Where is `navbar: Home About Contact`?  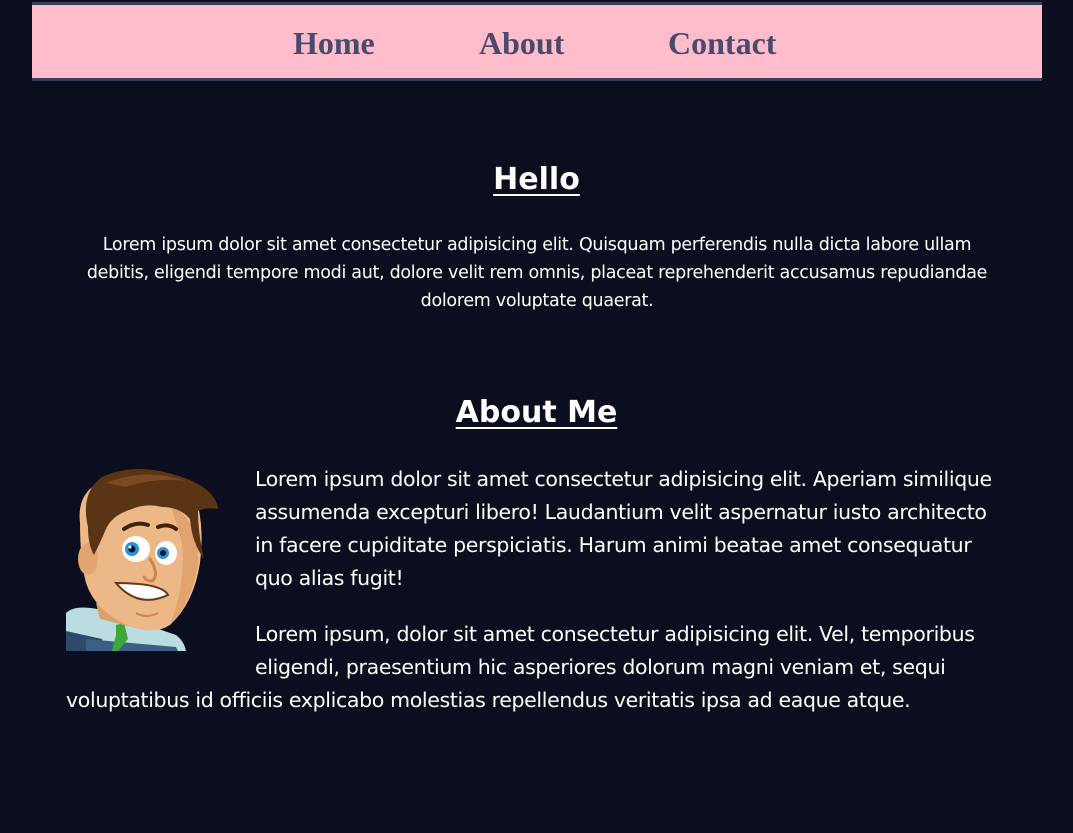
navbar: Home About Contact is located at coordinates (537, 41).